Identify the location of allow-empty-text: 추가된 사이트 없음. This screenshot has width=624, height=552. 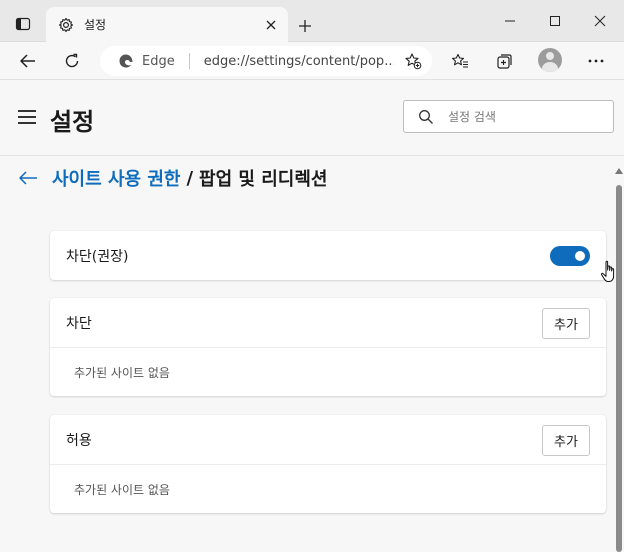
(122, 489).